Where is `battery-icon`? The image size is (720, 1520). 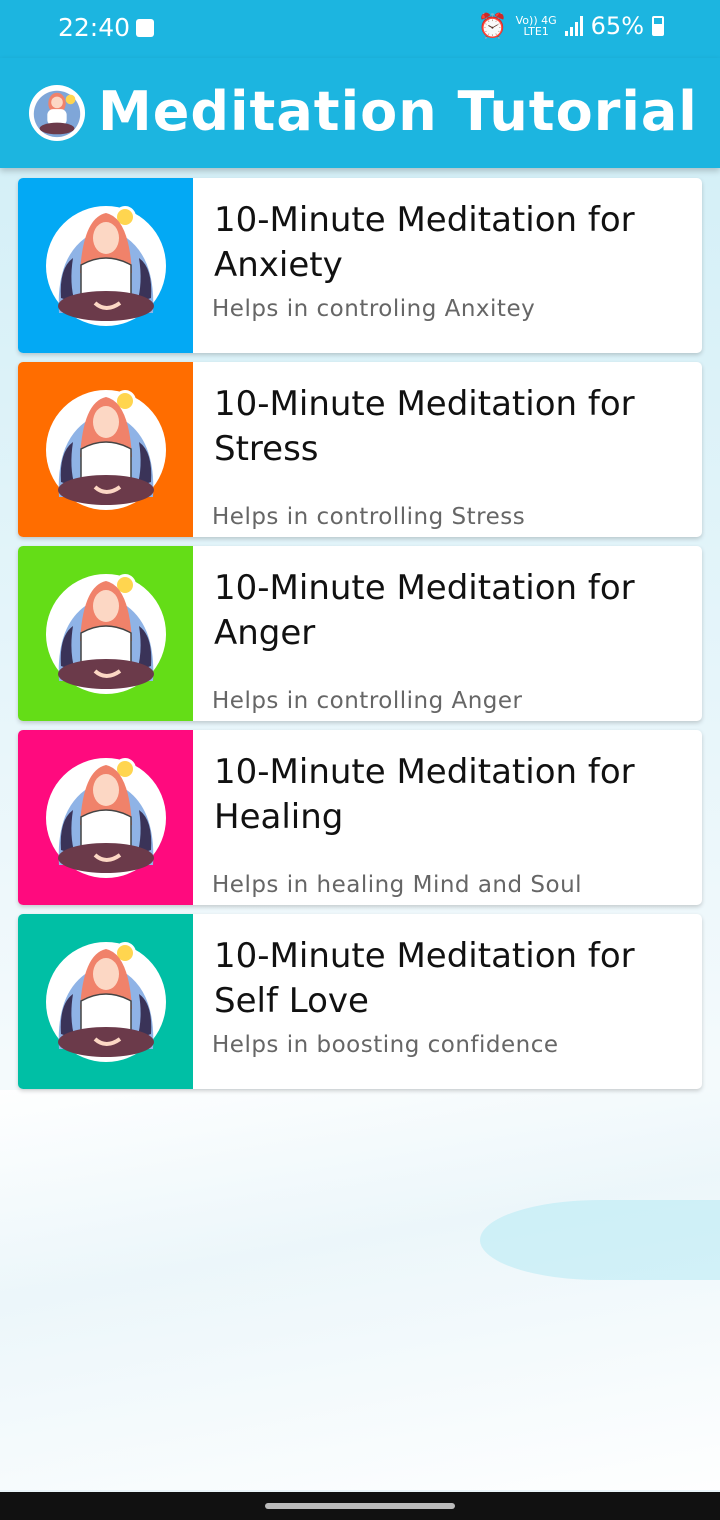
battery-icon is located at coordinates (658, 26).